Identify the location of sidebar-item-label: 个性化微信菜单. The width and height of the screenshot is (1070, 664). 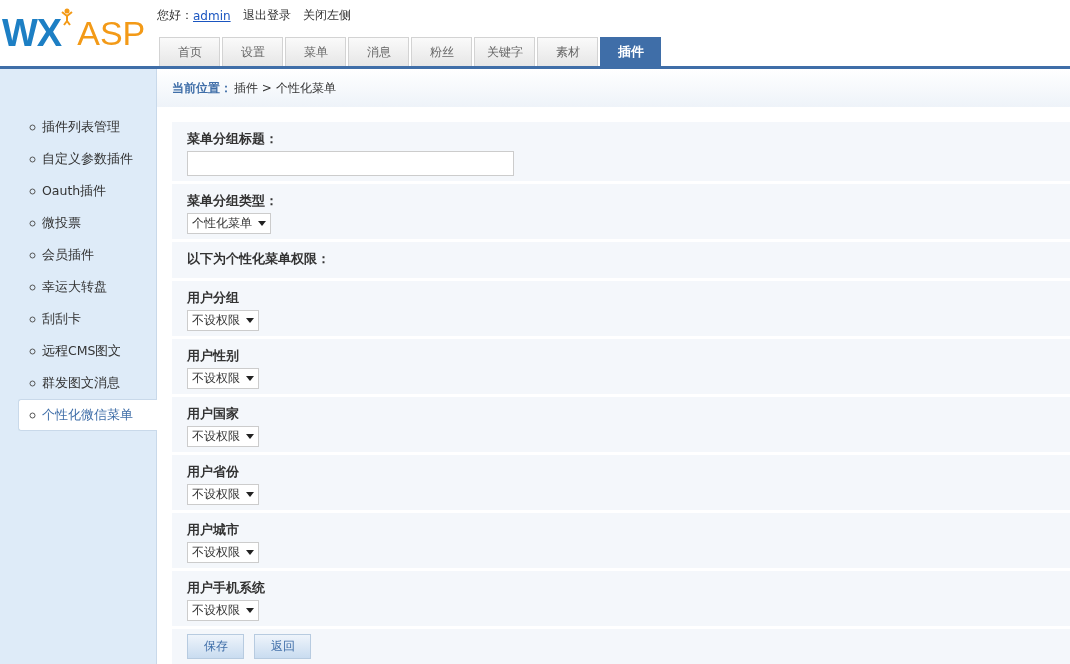
(87, 415).